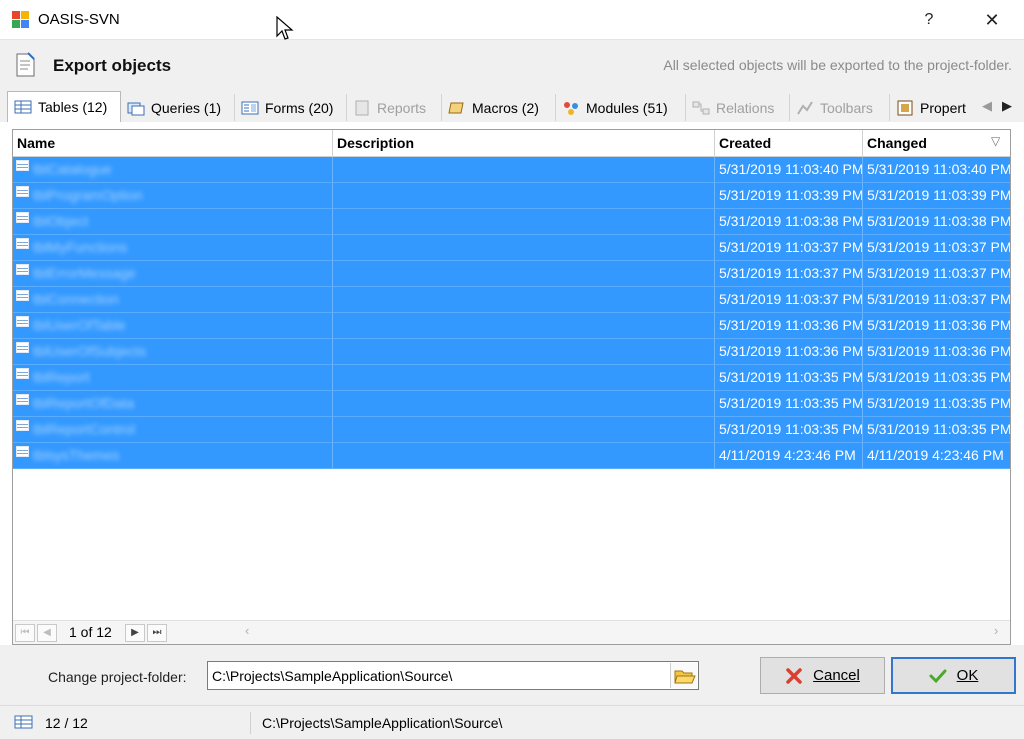 This screenshot has height=739, width=1024. What do you see at coordinates (789, 455) in the screenshot?
I see `cell-created: 4/11/2019 4:23:46 PM` at bounding box center [789, 455].